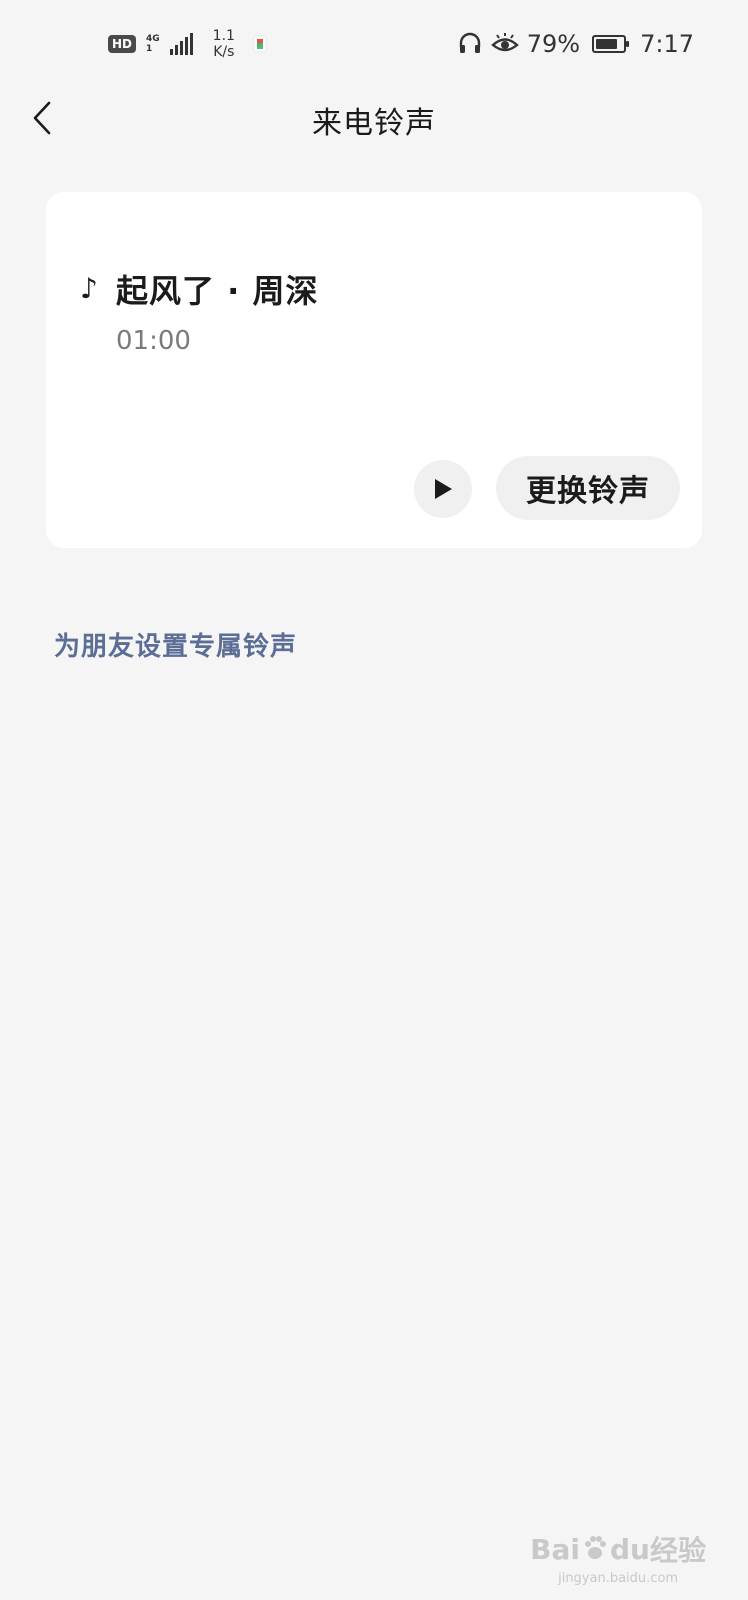 Image resolution: width=748 pixels, height=1600 pixels. I want to click on status-bar: HD 4G 1 1.1 K/s 79% 7:17, so click(374, 44).